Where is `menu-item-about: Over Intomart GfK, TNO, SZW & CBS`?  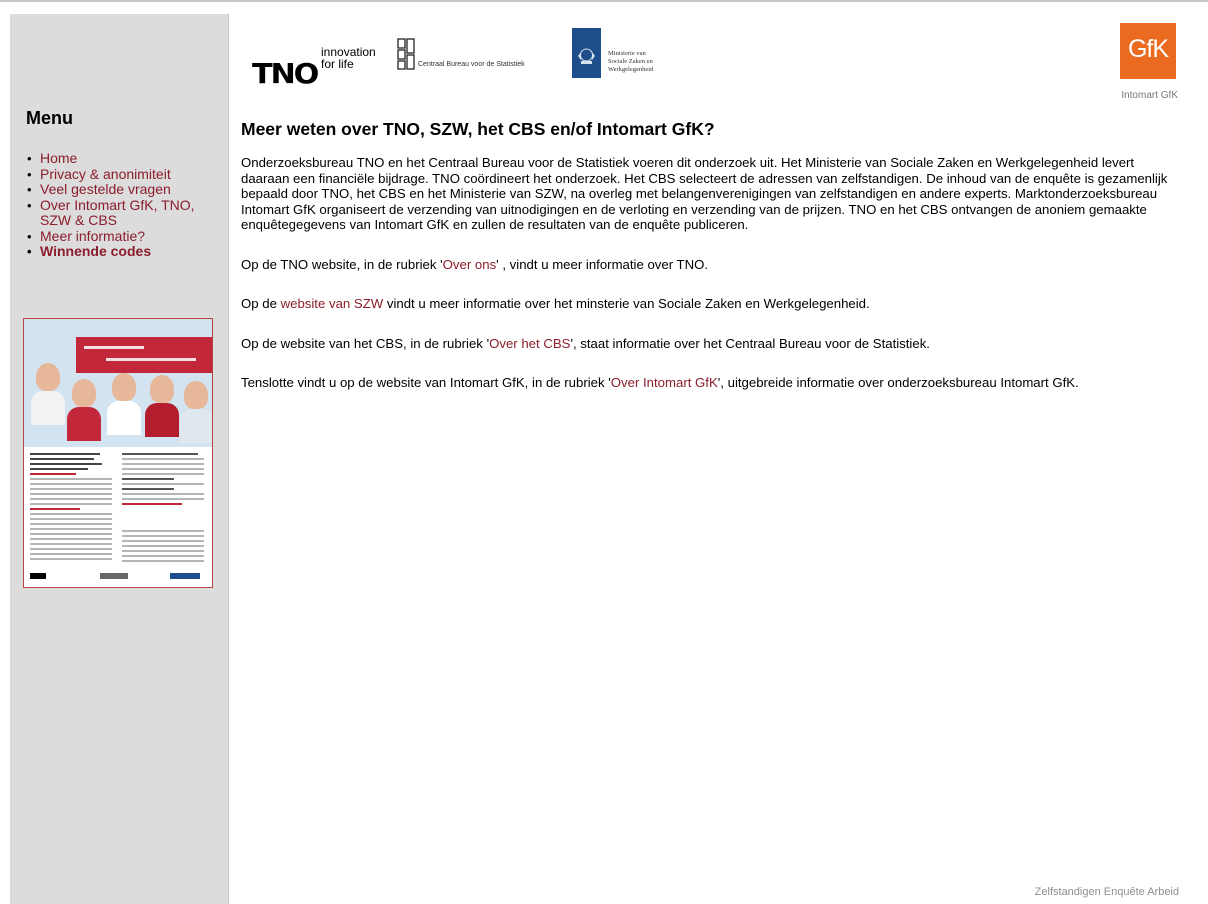 menu-item-about: Over Intomart GfK, TNO, SZW & CBS is located at coordinates (121, 213).